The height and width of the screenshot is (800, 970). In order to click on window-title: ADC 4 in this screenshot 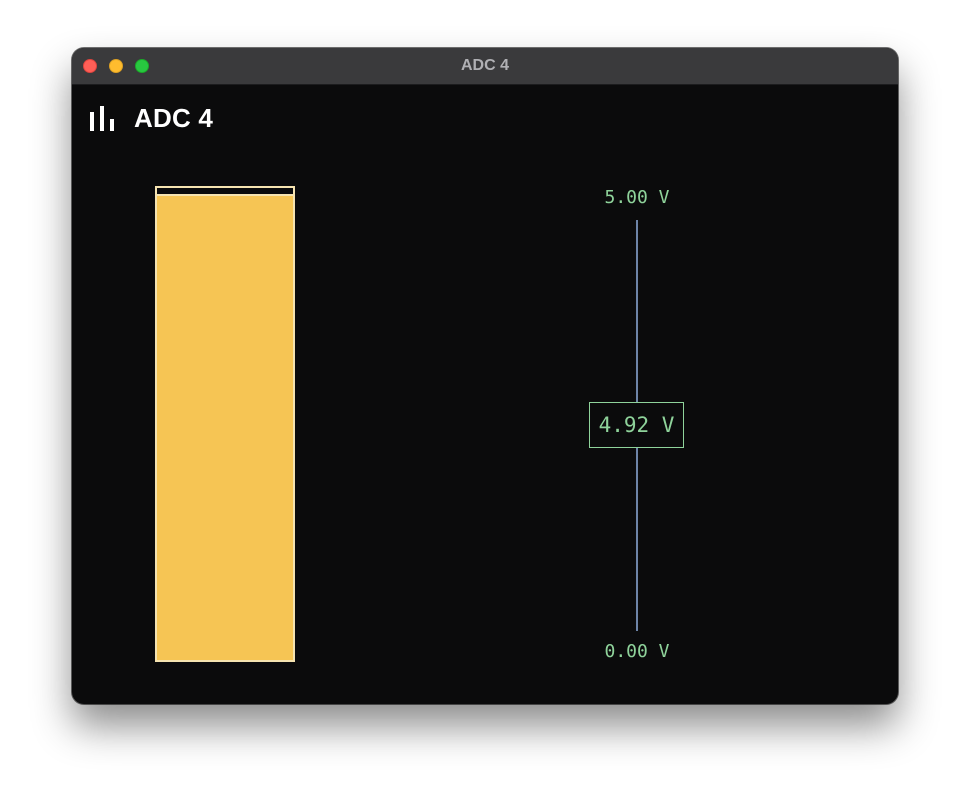, I will do `click(484, 65)`.